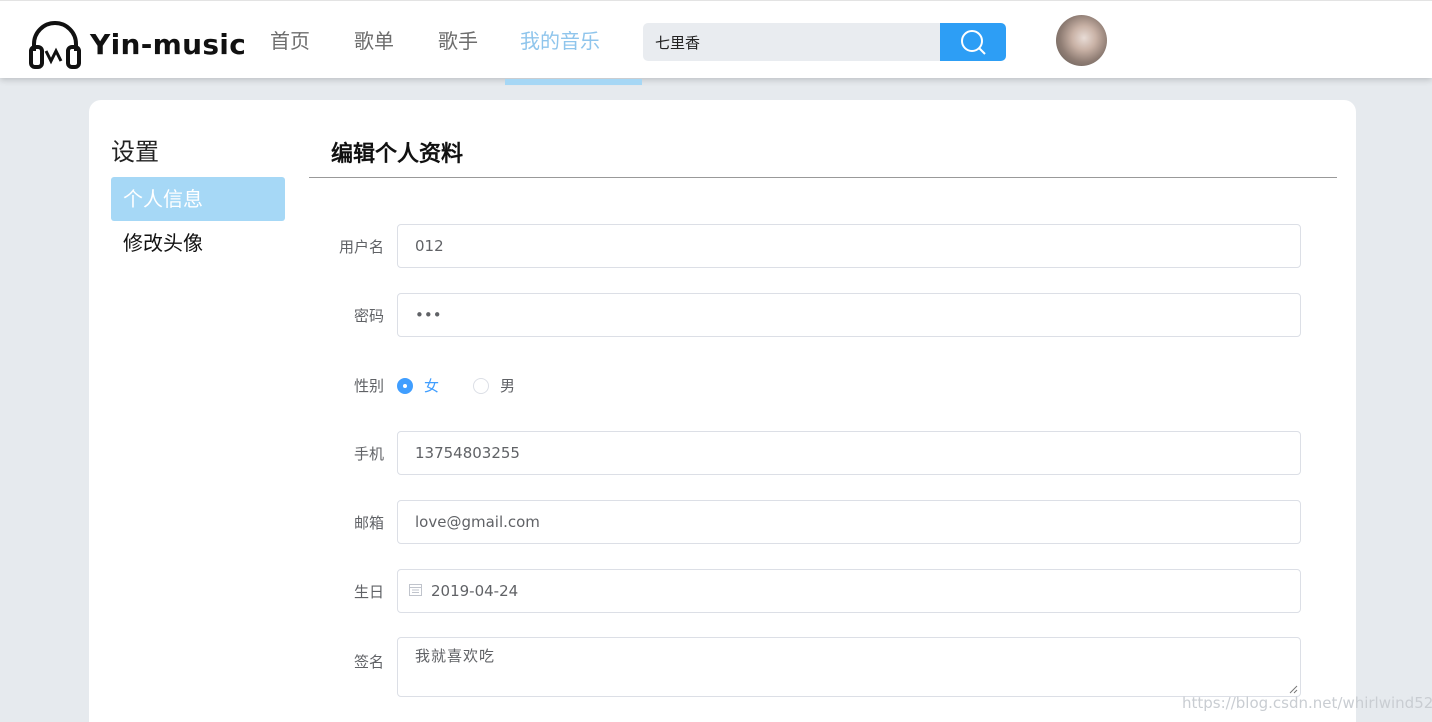 This screenshot has height=722, width=1432. I want to click on username-label: 用户名, so click(361, 247).